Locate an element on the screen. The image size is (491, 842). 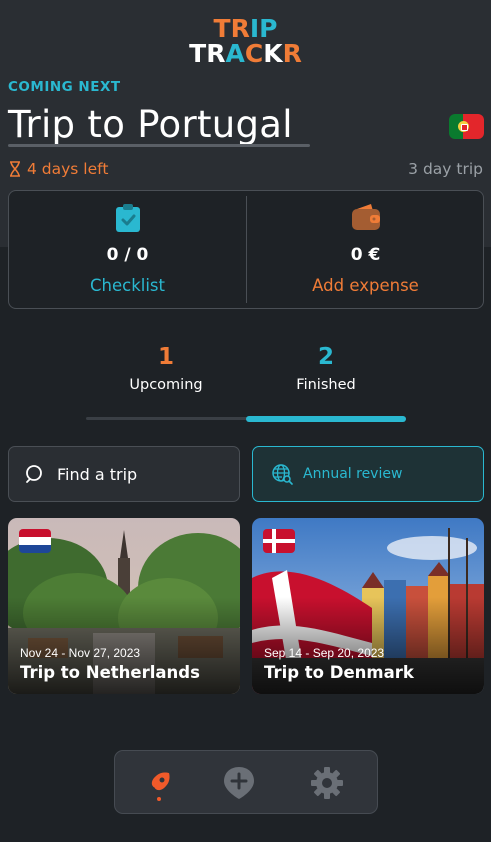
checklist-count: 0 / 0 is located at coordinates (127, 255).